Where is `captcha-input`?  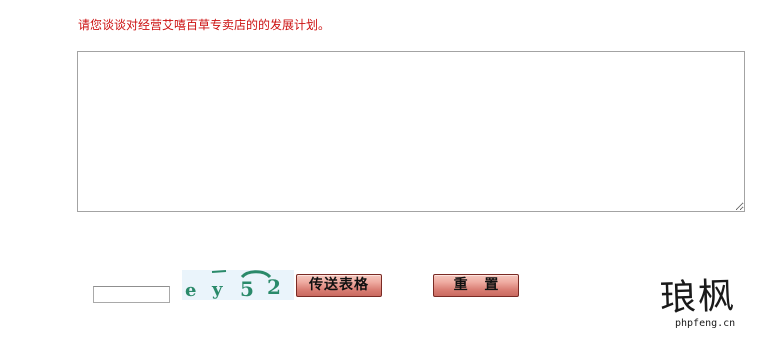 captcha-input is located at coordinates (131, 294).